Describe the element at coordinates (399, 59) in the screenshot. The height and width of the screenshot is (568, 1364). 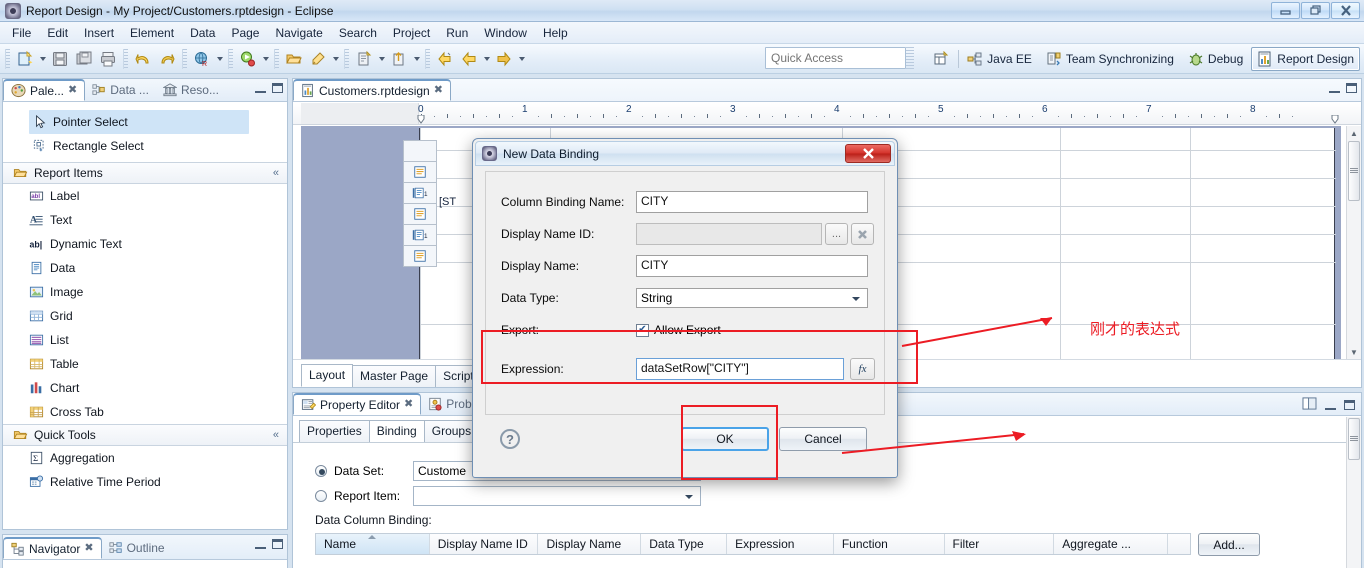
I see `export-icon` at that location.